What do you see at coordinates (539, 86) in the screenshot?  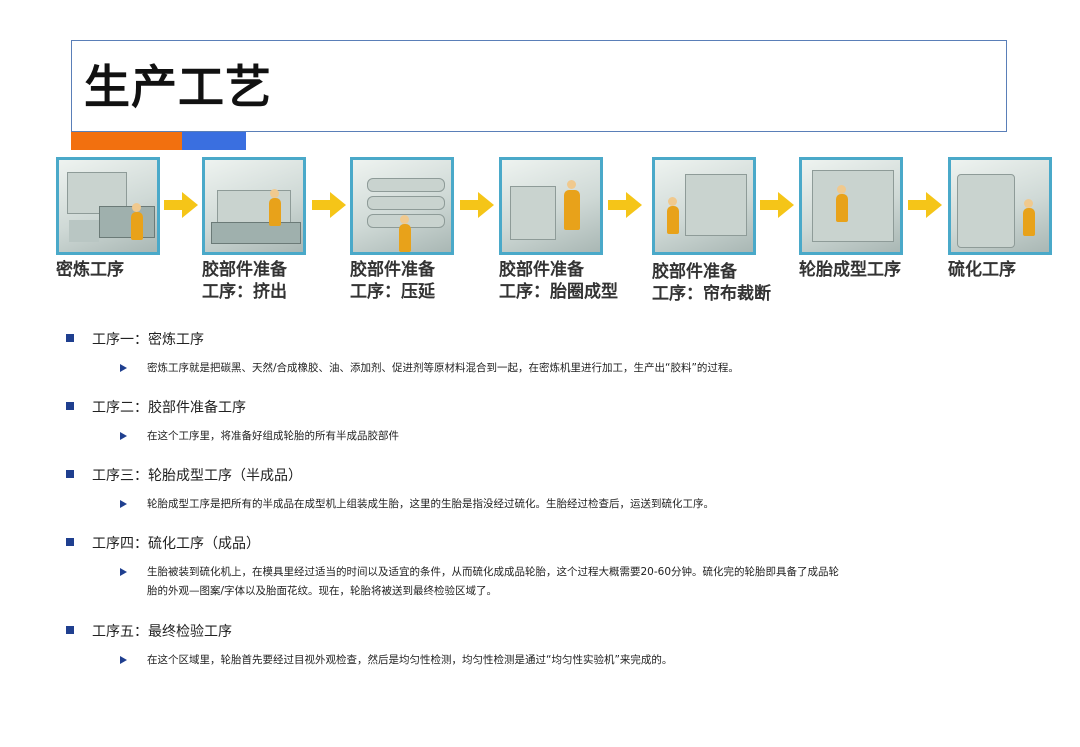 I see `title-box: 生产工艺` at bounding box center [539, 86].